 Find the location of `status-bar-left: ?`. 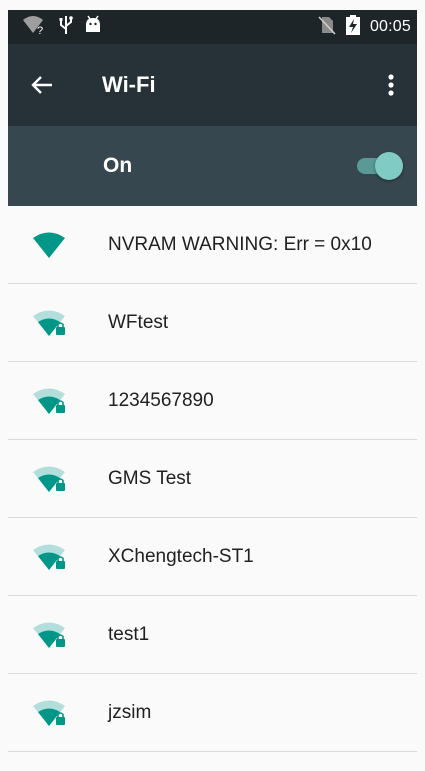

status-bar-left: ? is located at coordinates (62, 27).